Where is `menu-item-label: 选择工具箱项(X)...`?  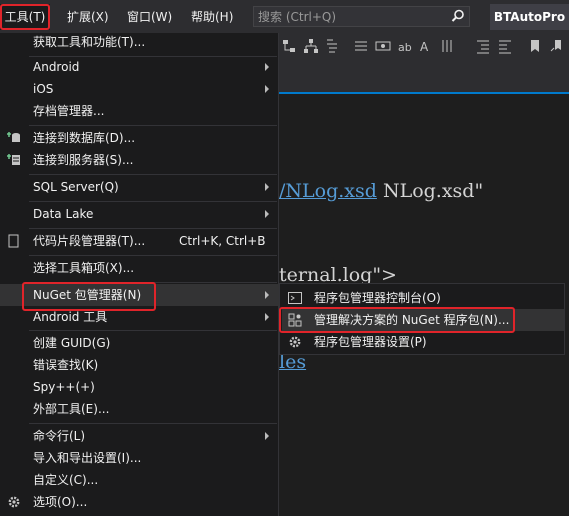
menu-item-label: 选择工具箱项(X)... is located at coordinates (84, 268).